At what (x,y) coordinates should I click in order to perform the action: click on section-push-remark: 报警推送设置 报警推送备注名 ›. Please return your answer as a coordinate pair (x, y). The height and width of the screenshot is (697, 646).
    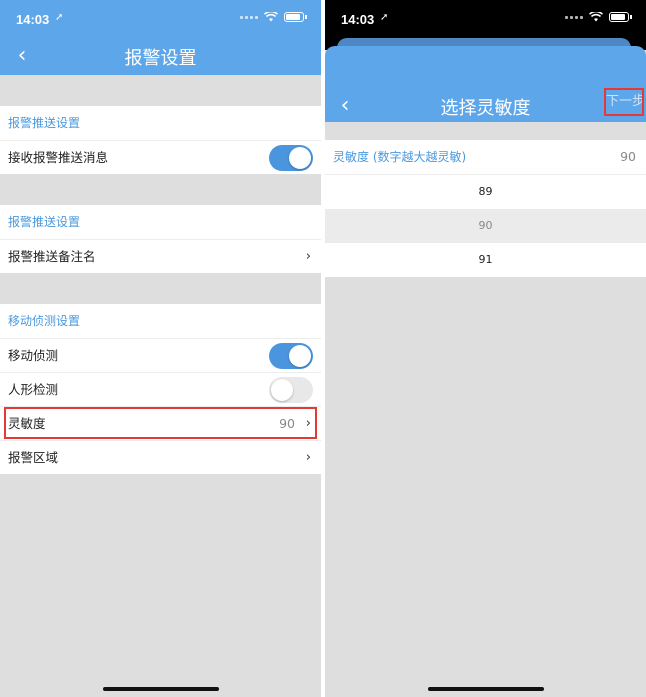
    Looking at the image, I should click on (160, 239).